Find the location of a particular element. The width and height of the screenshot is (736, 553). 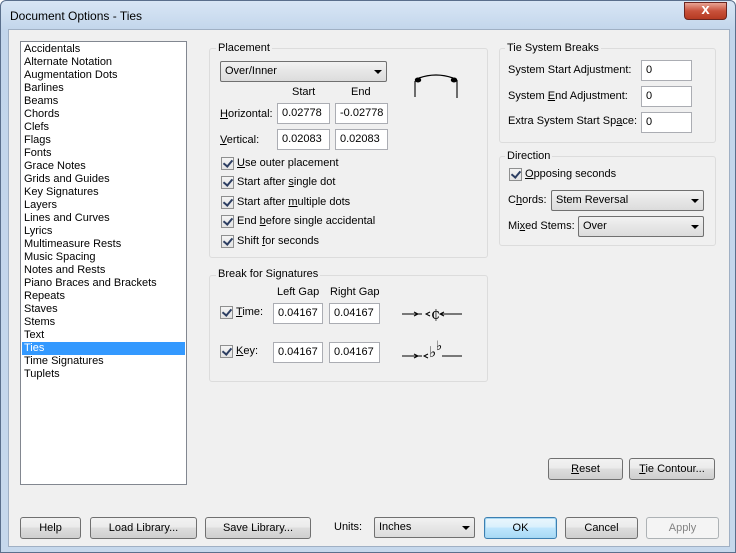

chords-direction-select: Stem Reversal is located at coordinates (627, 200).